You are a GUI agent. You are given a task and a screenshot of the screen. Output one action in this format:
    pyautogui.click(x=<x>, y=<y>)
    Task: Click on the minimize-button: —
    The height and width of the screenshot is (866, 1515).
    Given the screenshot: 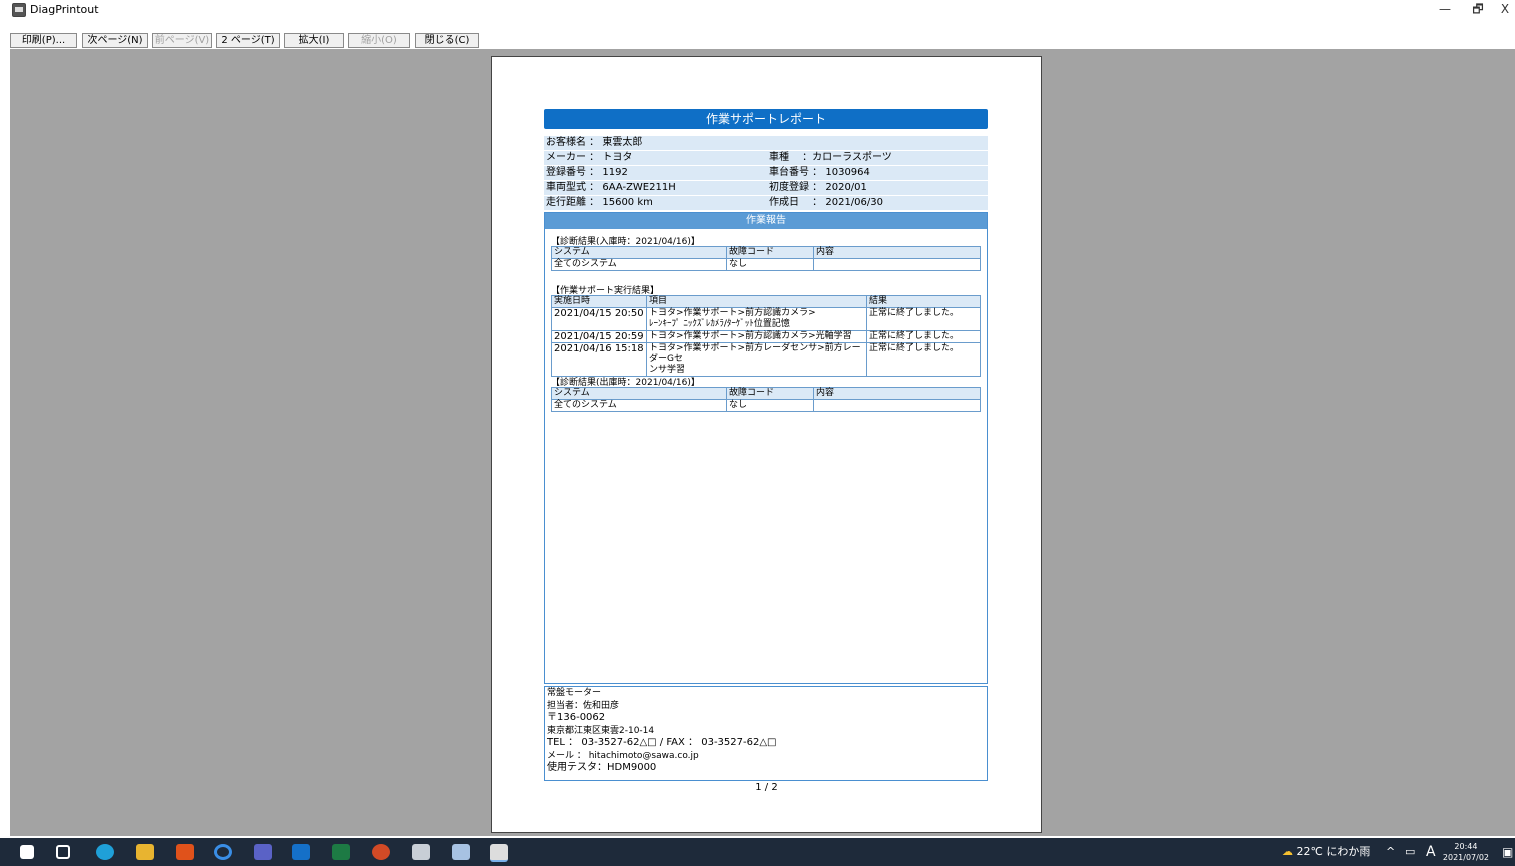 What is the action you would take?
    pyautogui.click(x=1445, y=9)
    